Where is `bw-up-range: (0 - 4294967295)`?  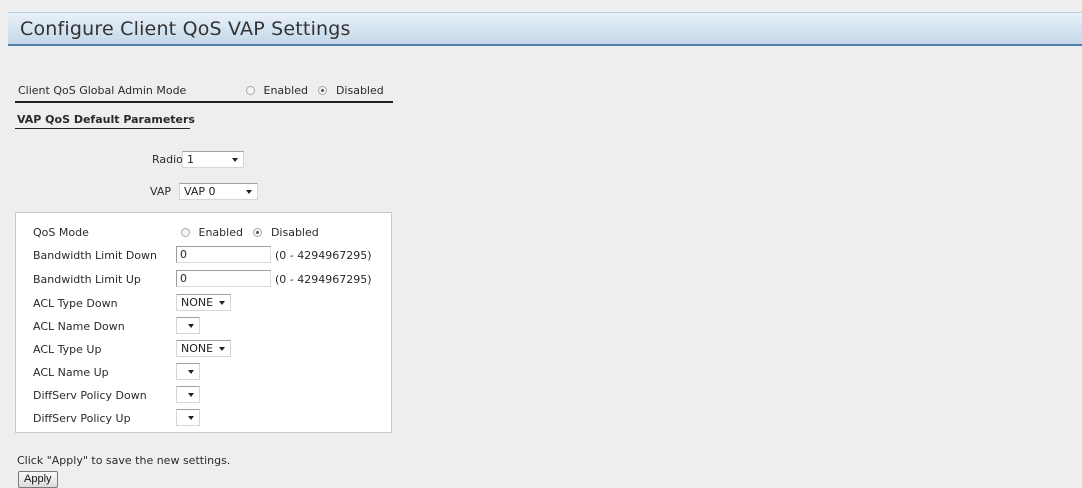 bw-up-range: (0 - 4294967295) is located at coordinates (323, 279).